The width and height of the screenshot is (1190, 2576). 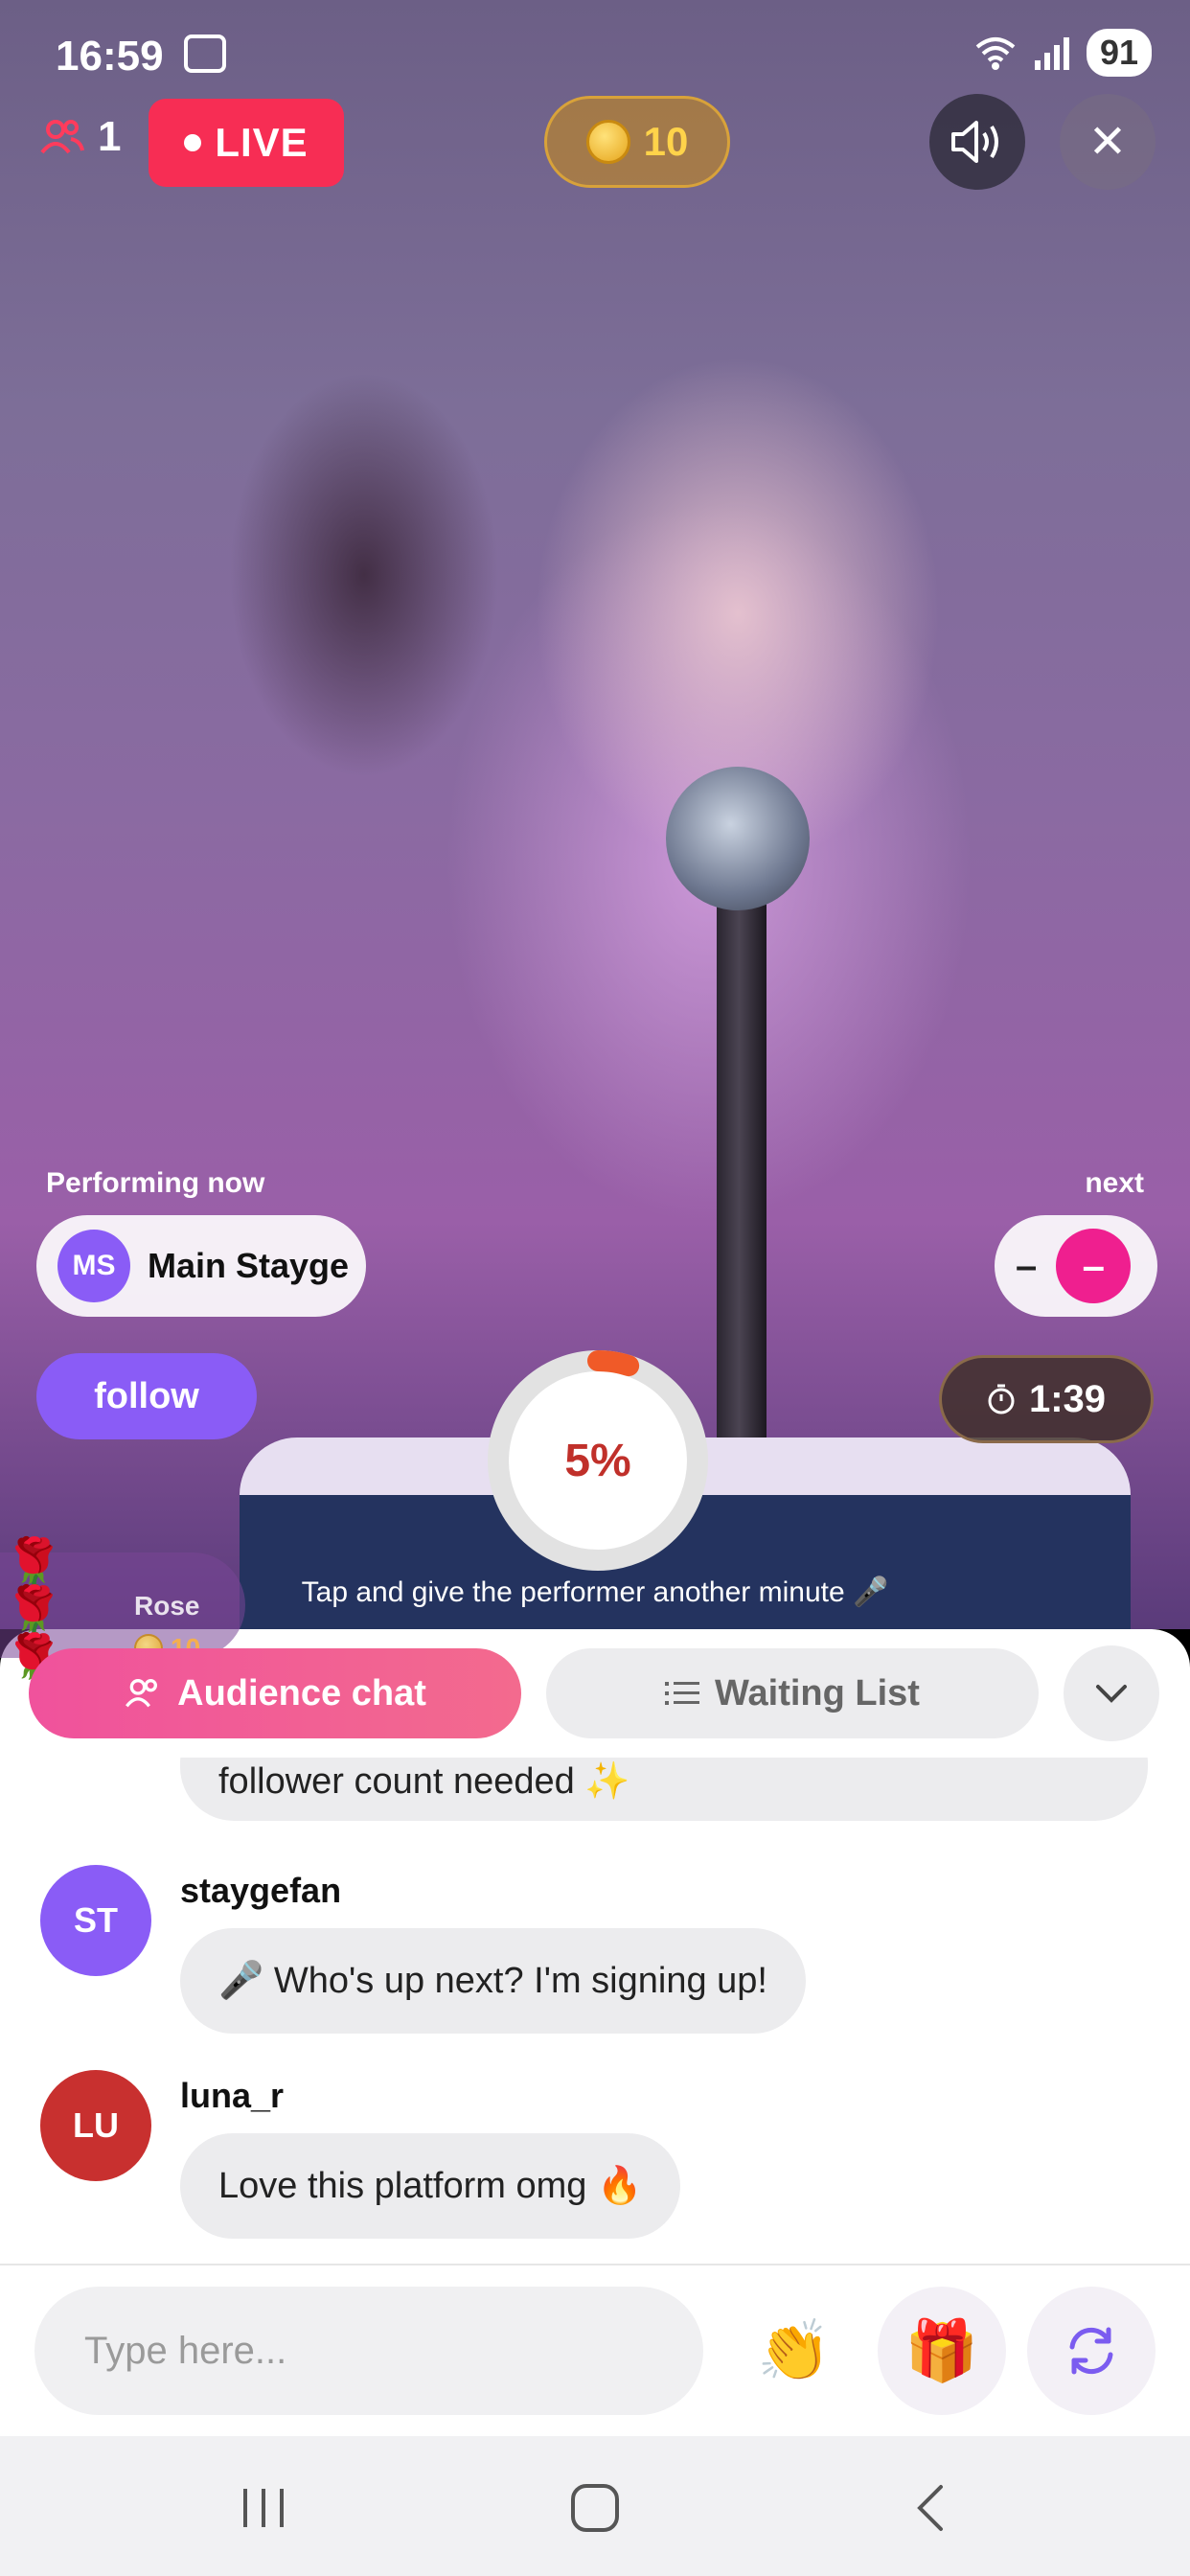 I want to click on refresh-button, so click(x=1092, y=2351).